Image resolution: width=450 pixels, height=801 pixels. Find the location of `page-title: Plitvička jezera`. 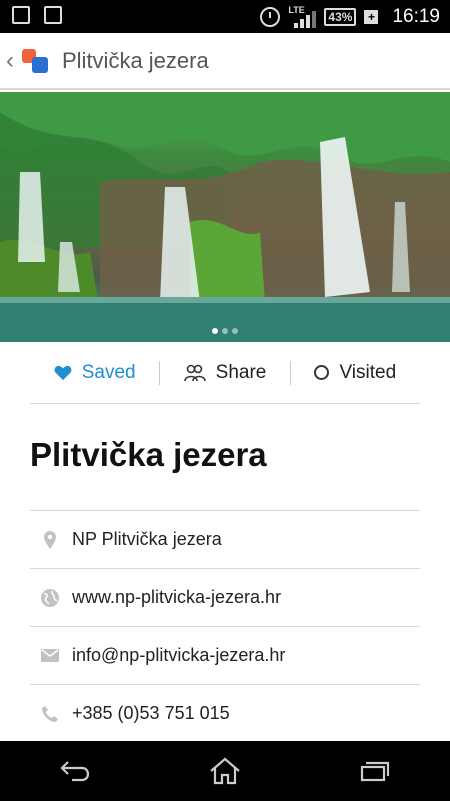

page-title: Plitvička jezera is located at coordinates (148, 454).